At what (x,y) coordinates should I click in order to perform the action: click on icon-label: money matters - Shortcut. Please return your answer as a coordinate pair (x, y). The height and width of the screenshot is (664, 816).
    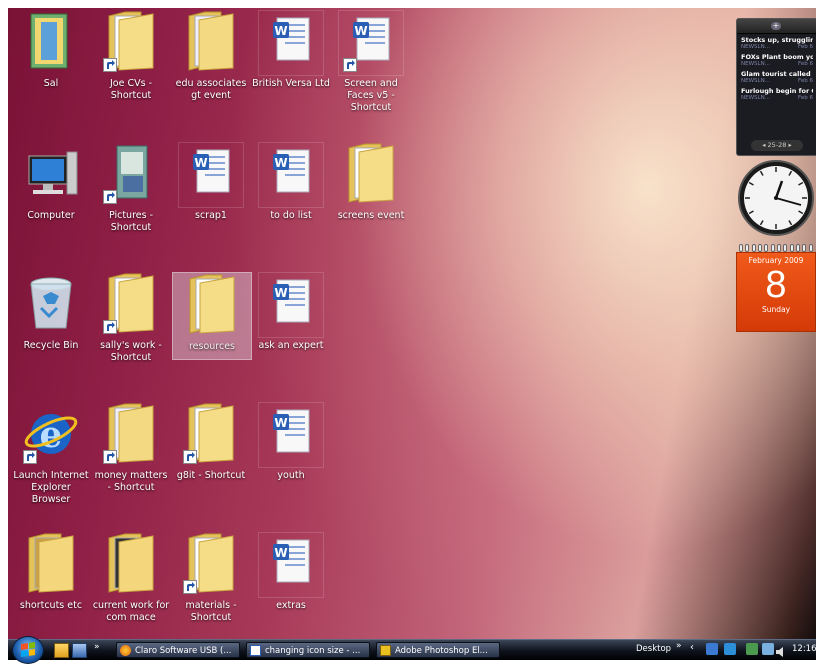
    Looking at the image, I should click on (131, 481).